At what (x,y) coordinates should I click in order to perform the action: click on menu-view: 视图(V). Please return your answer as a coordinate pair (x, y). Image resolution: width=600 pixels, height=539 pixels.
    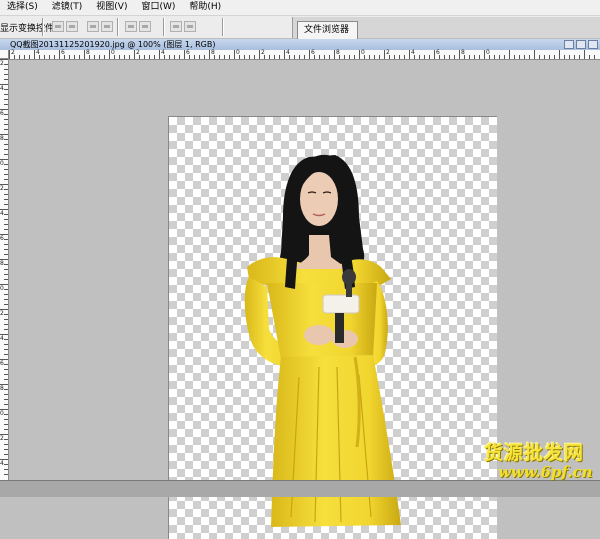
    Looking at the image, I should click on (111, 7).